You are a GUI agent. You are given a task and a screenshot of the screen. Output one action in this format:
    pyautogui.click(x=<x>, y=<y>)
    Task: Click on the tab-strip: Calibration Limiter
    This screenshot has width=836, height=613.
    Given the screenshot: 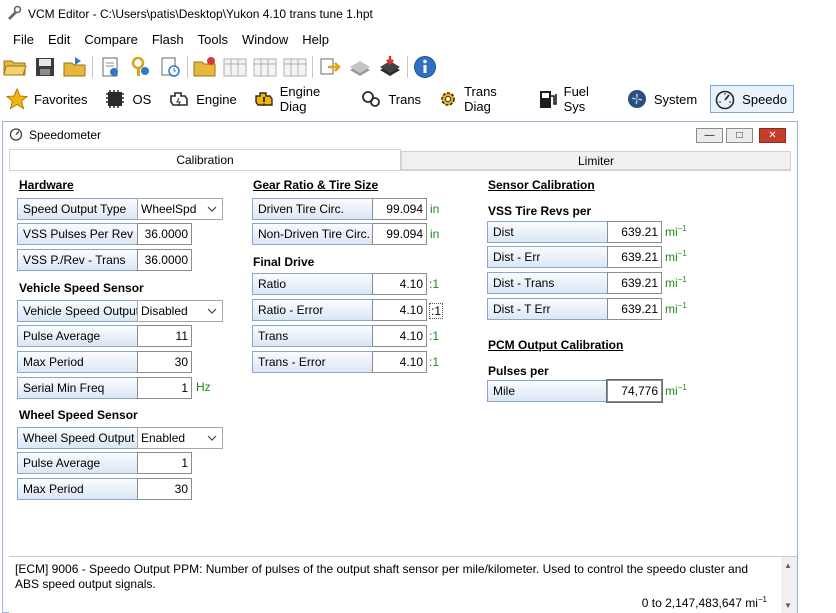 What is the action you would take?
    pyautogui.click(x=400, y=159)
    